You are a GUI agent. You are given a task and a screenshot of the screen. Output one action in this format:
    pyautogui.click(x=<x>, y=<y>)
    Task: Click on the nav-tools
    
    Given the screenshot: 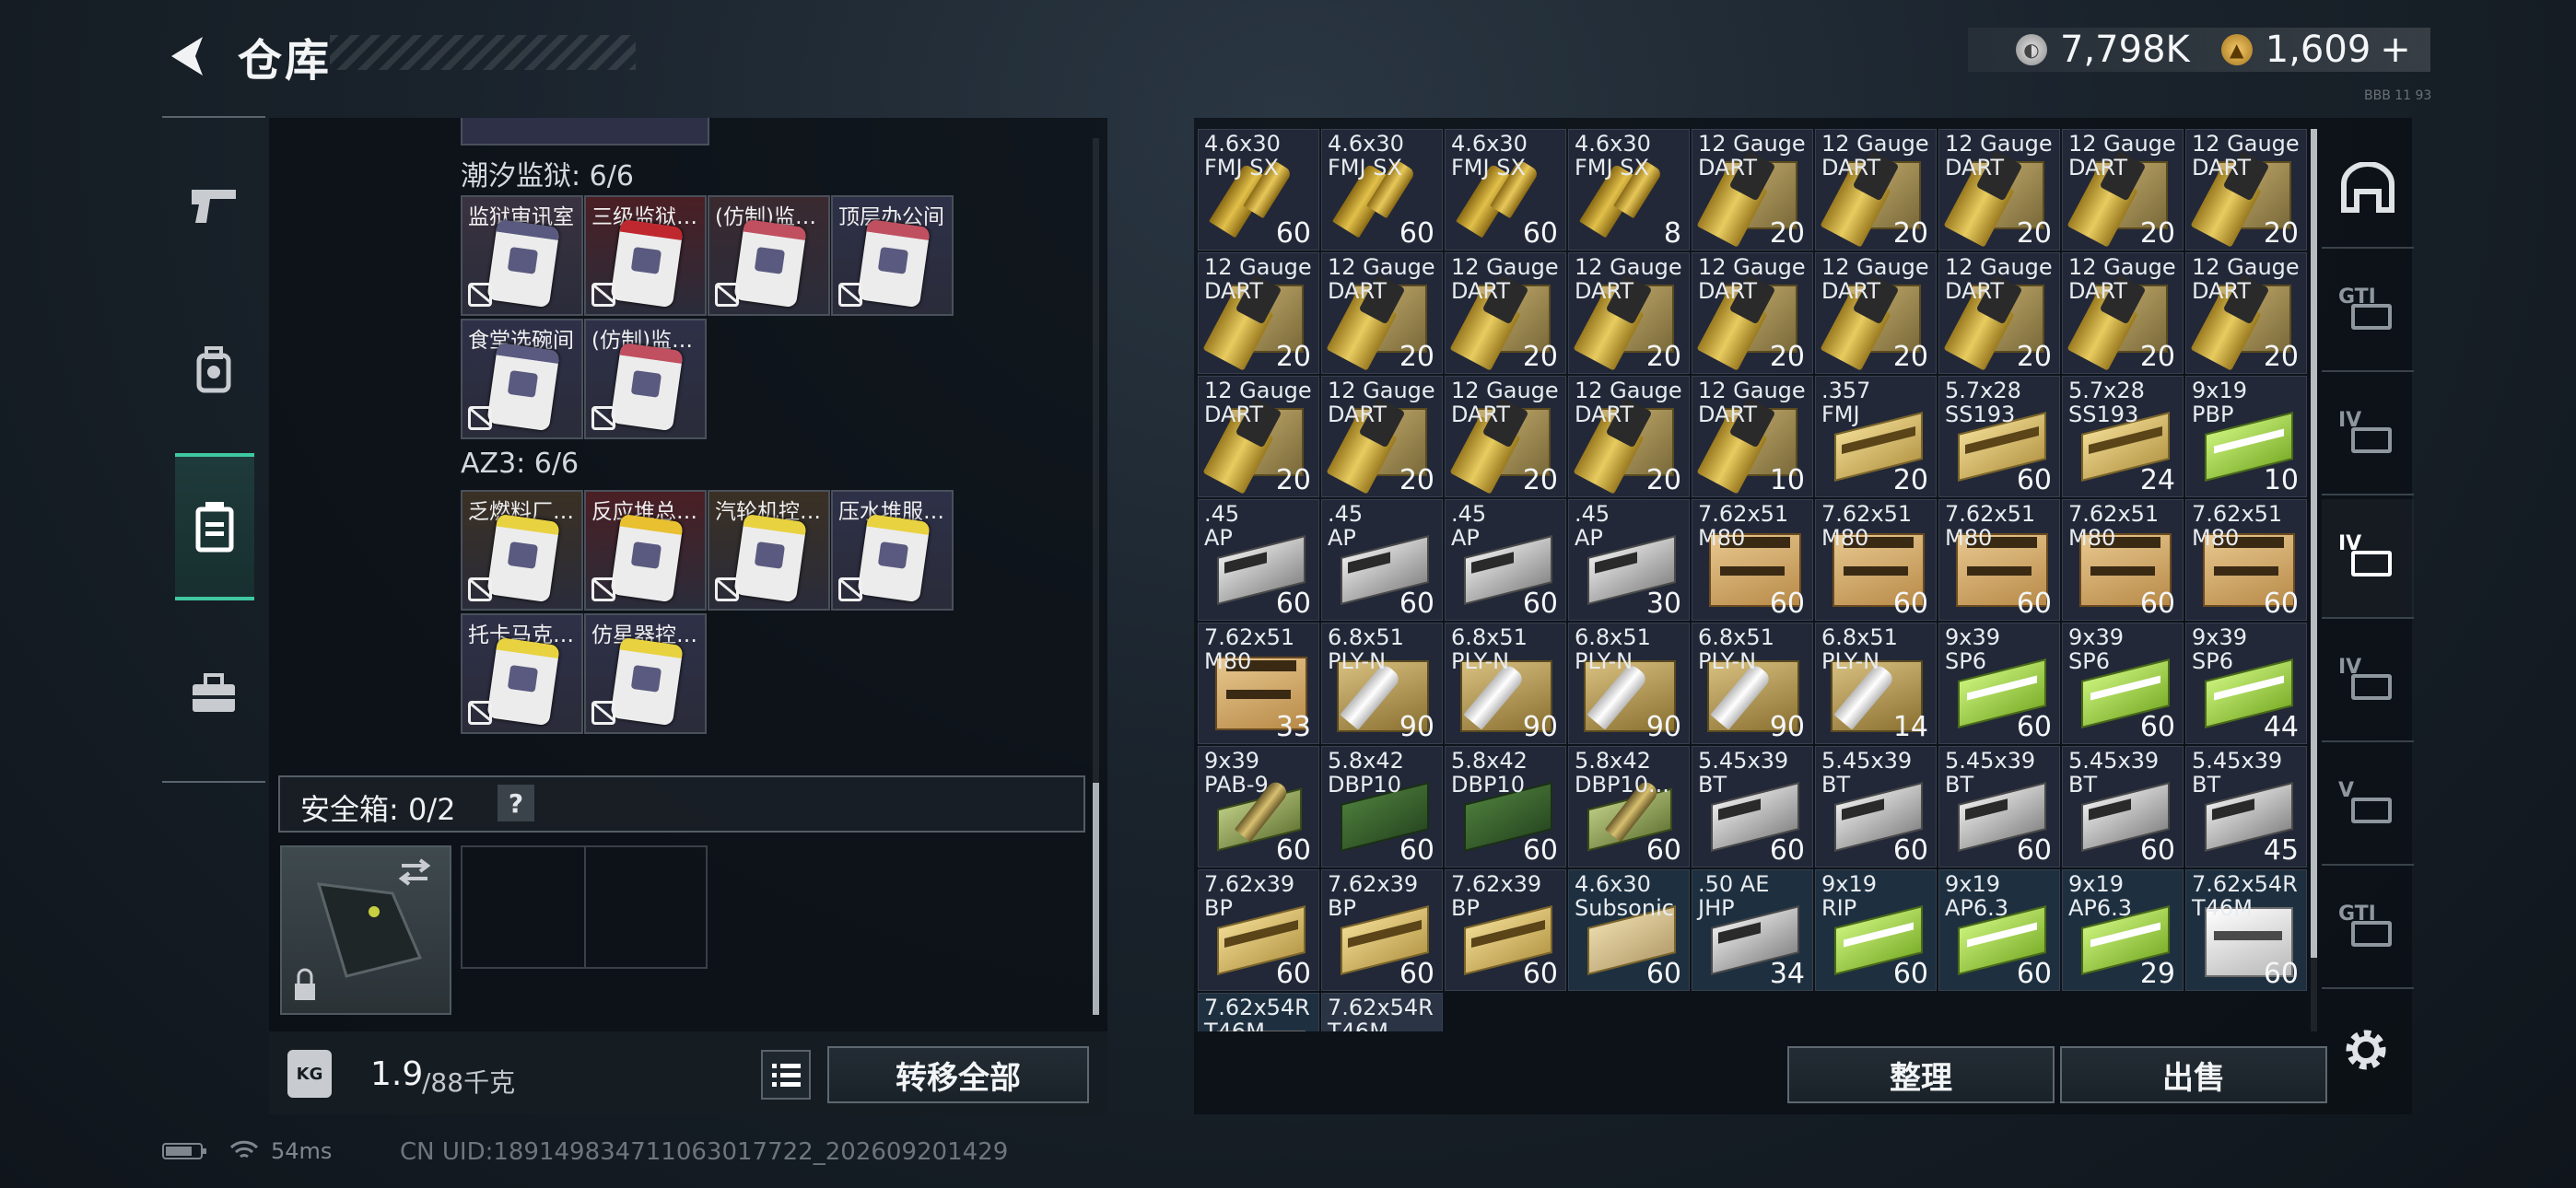 What is the action you would take?
    pyautogui.click(x=213, y=693)
    